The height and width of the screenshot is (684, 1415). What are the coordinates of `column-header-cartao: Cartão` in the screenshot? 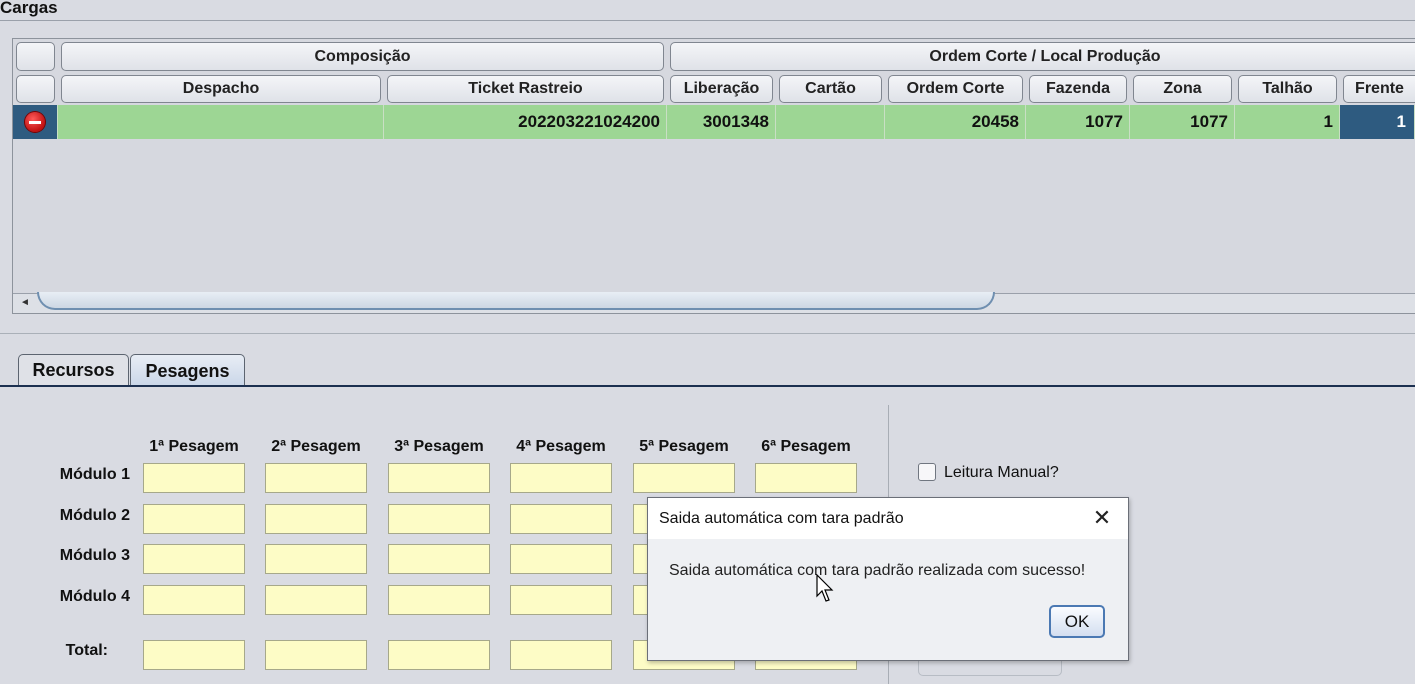 It's located at (830, 89).